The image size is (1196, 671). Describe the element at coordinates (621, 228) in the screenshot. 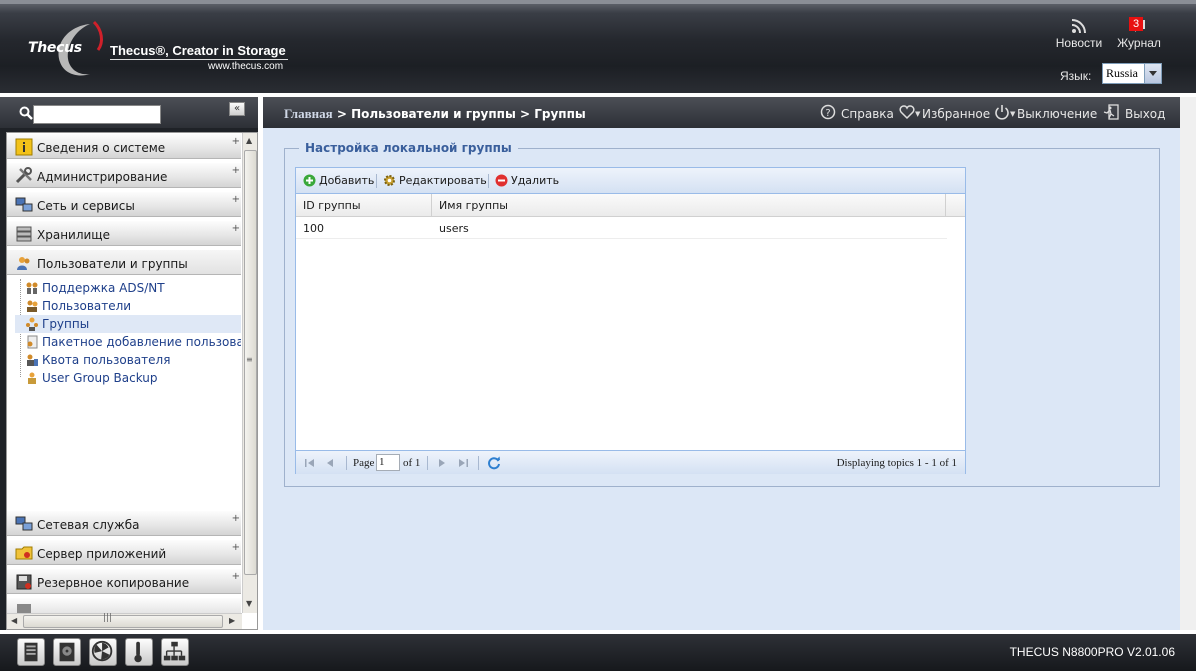

I see `table-row: 100 users` at that location.